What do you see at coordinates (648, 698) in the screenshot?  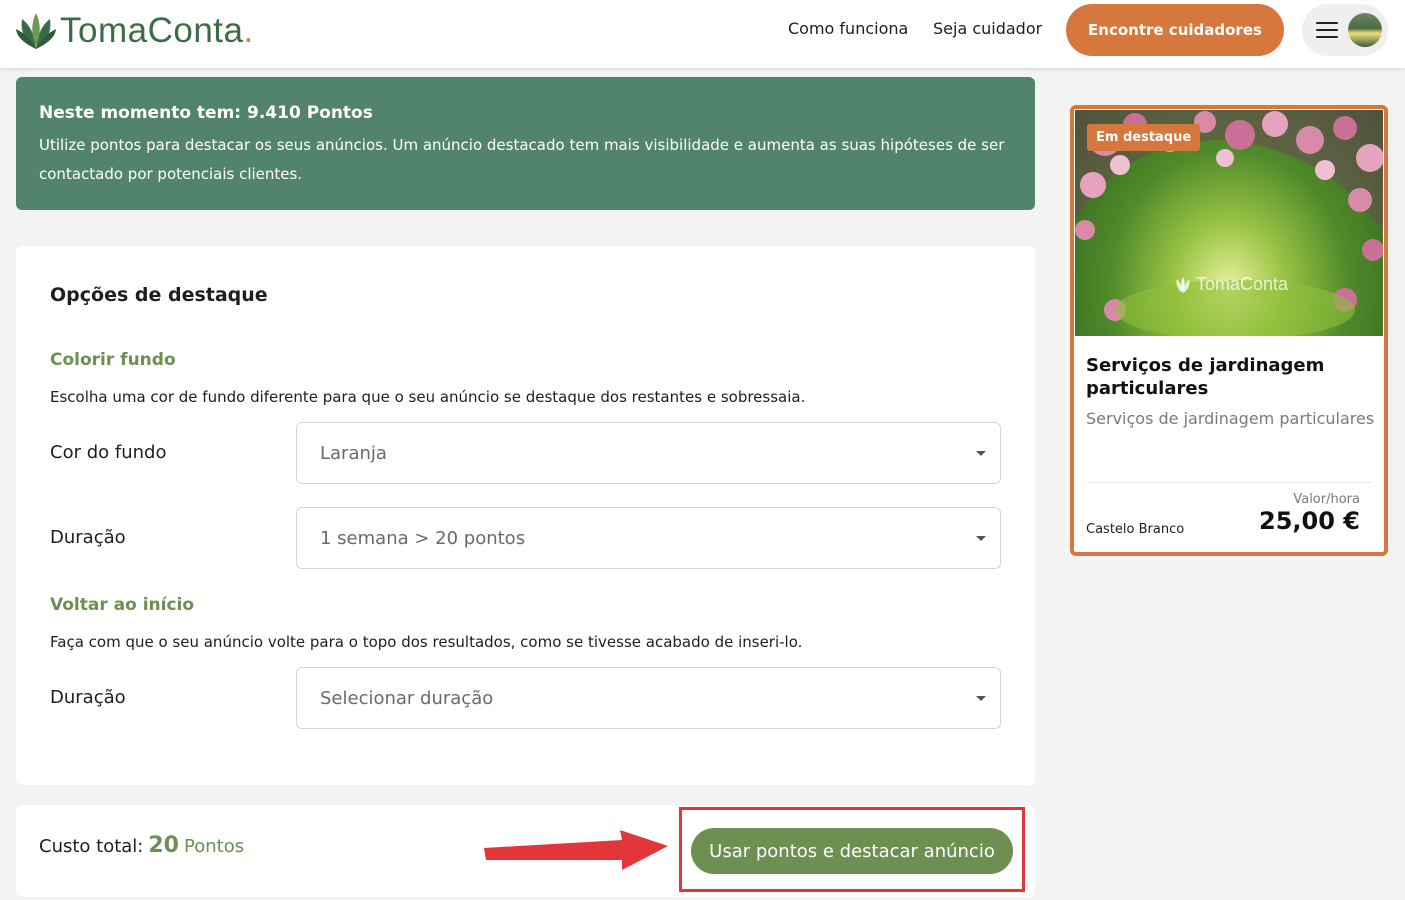 I see `voltar-duracao-select: Selecionar duração` at bounding box center [648, 698].